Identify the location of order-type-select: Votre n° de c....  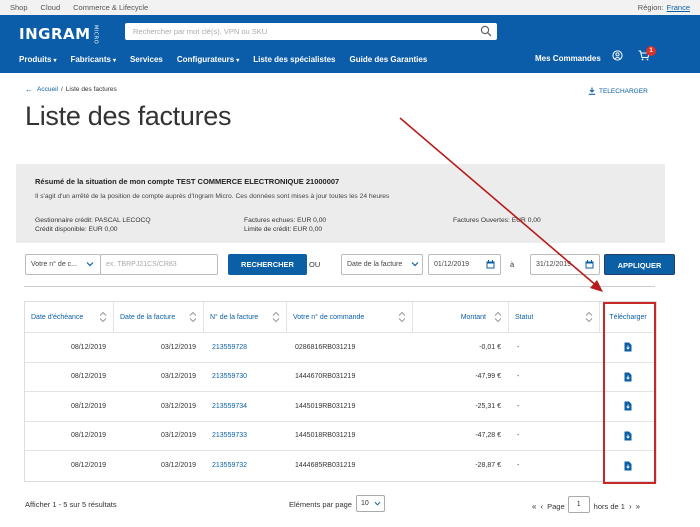
(63, 264).